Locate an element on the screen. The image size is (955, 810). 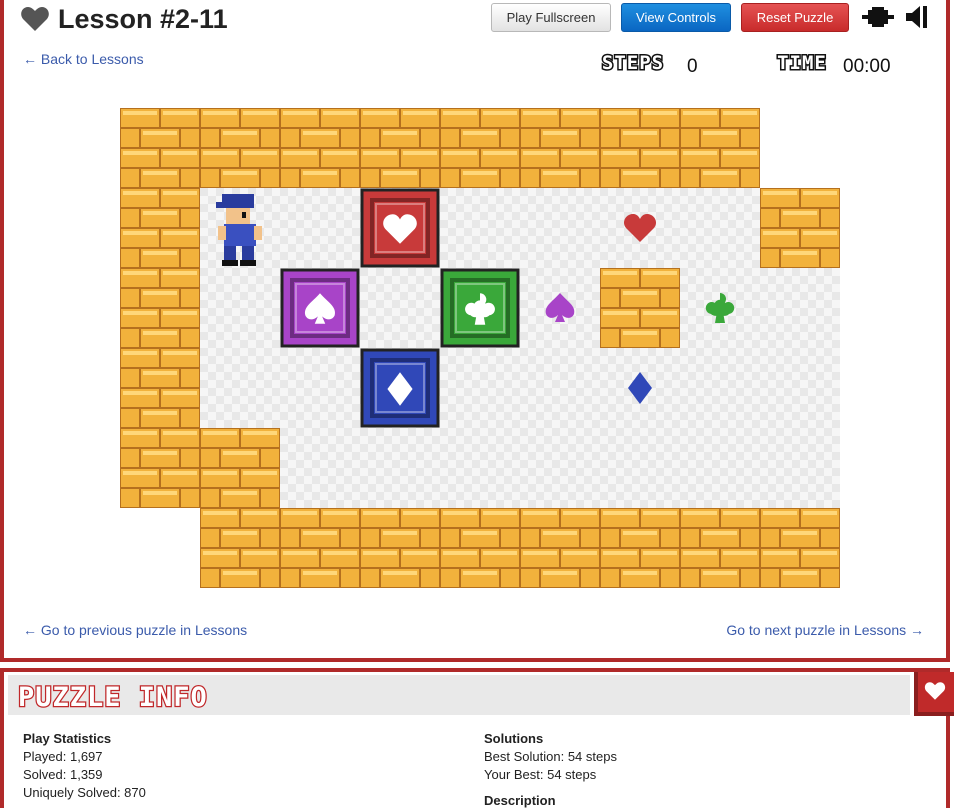
heart-box is located at coordinates (400, 228).